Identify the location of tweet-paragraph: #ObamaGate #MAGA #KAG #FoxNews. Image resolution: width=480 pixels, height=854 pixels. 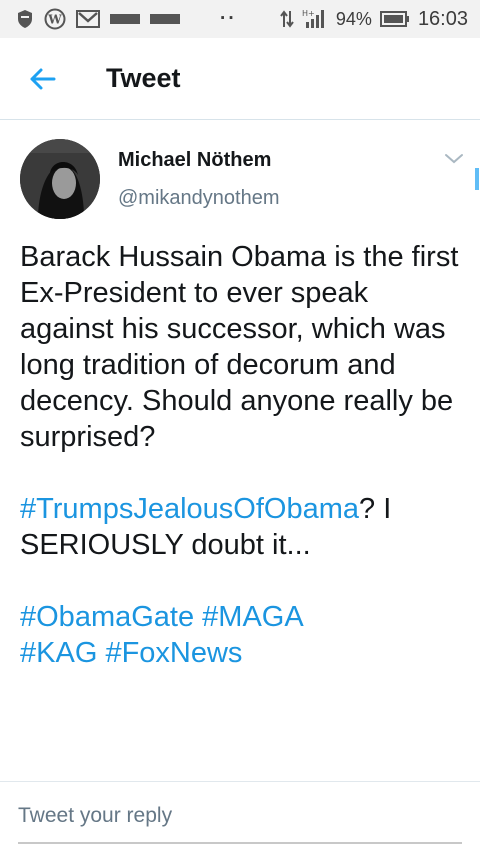
(242, 635).